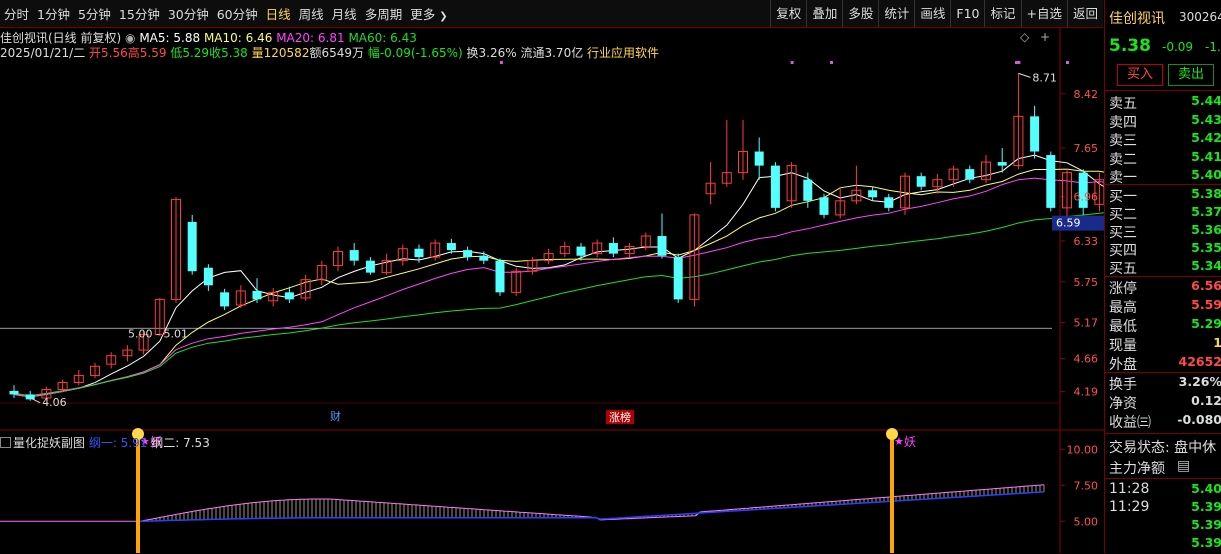 This screenshot has height=554, width=1221. Describe the element at coordinates (1123, 288) in the screenshot. I see `stat-label: 涨停` at that location.